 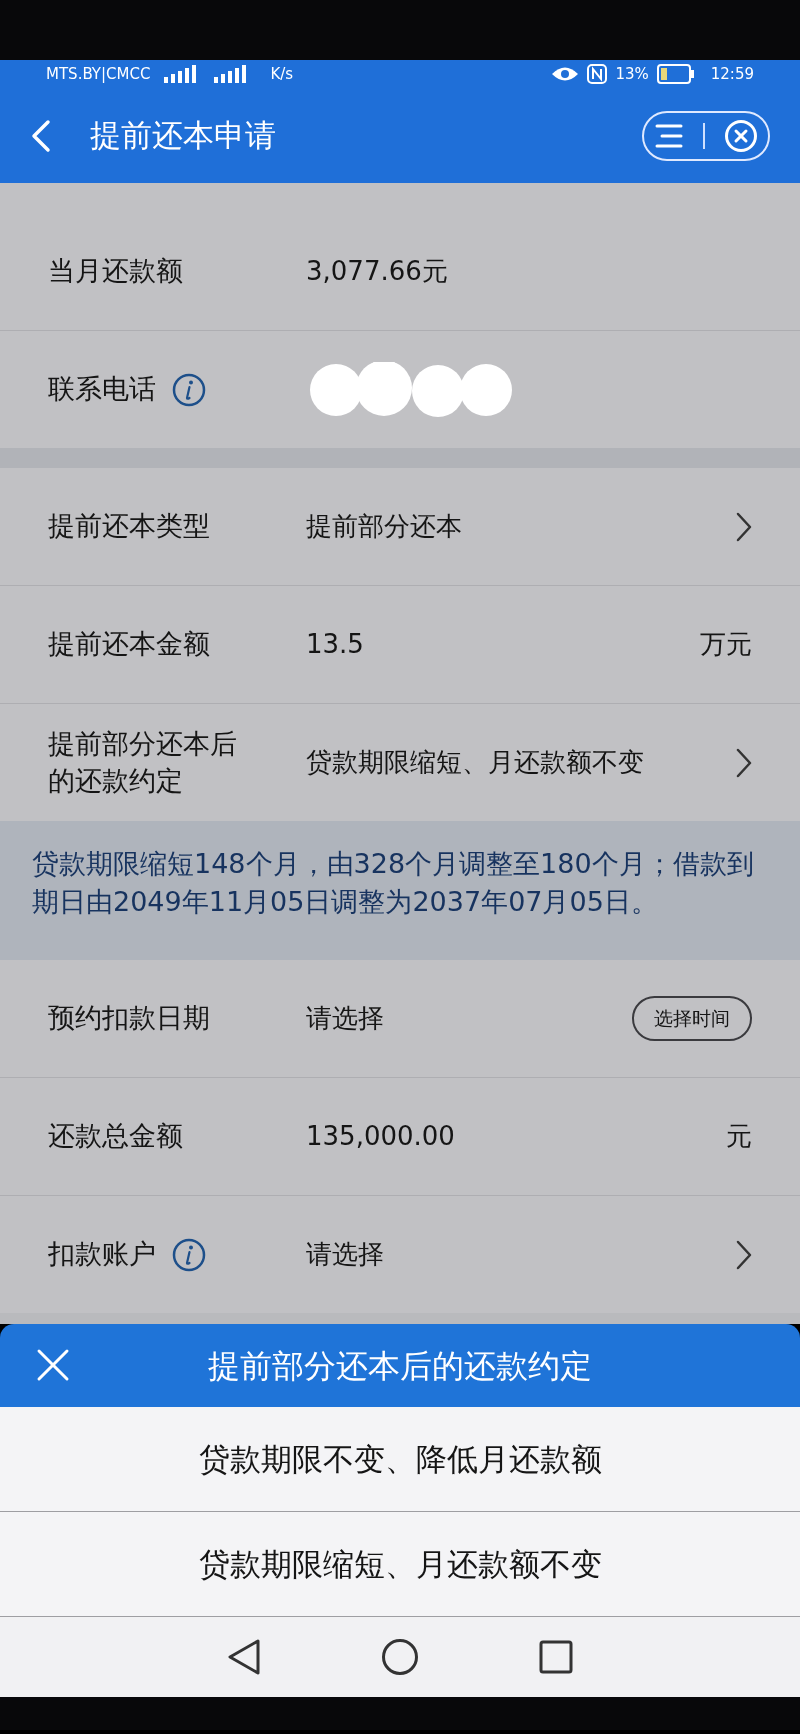 I want to click on sheet-option: 贷款期限缩短、月还款额不变, so click(x=400, y=1564).